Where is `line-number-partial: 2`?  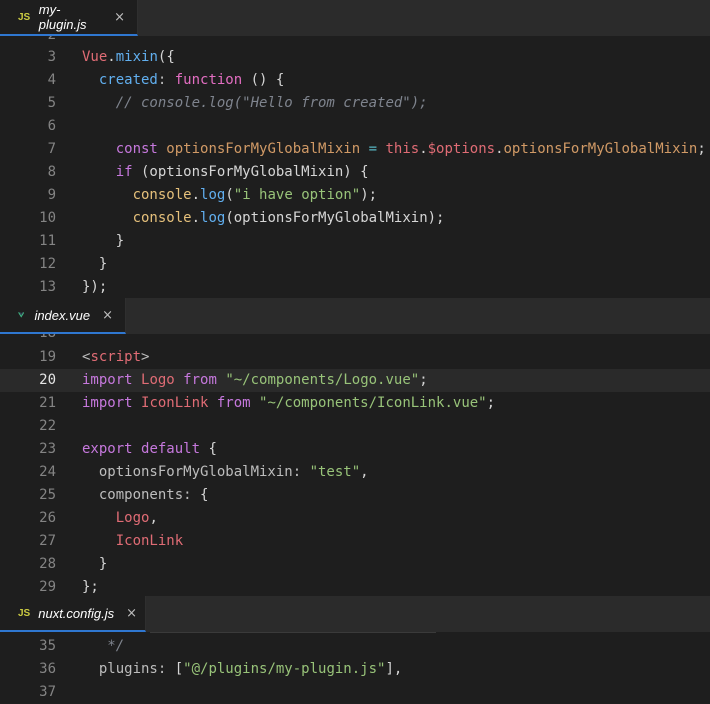
line-number-partial: 2 is located at coordinates (28, 39).